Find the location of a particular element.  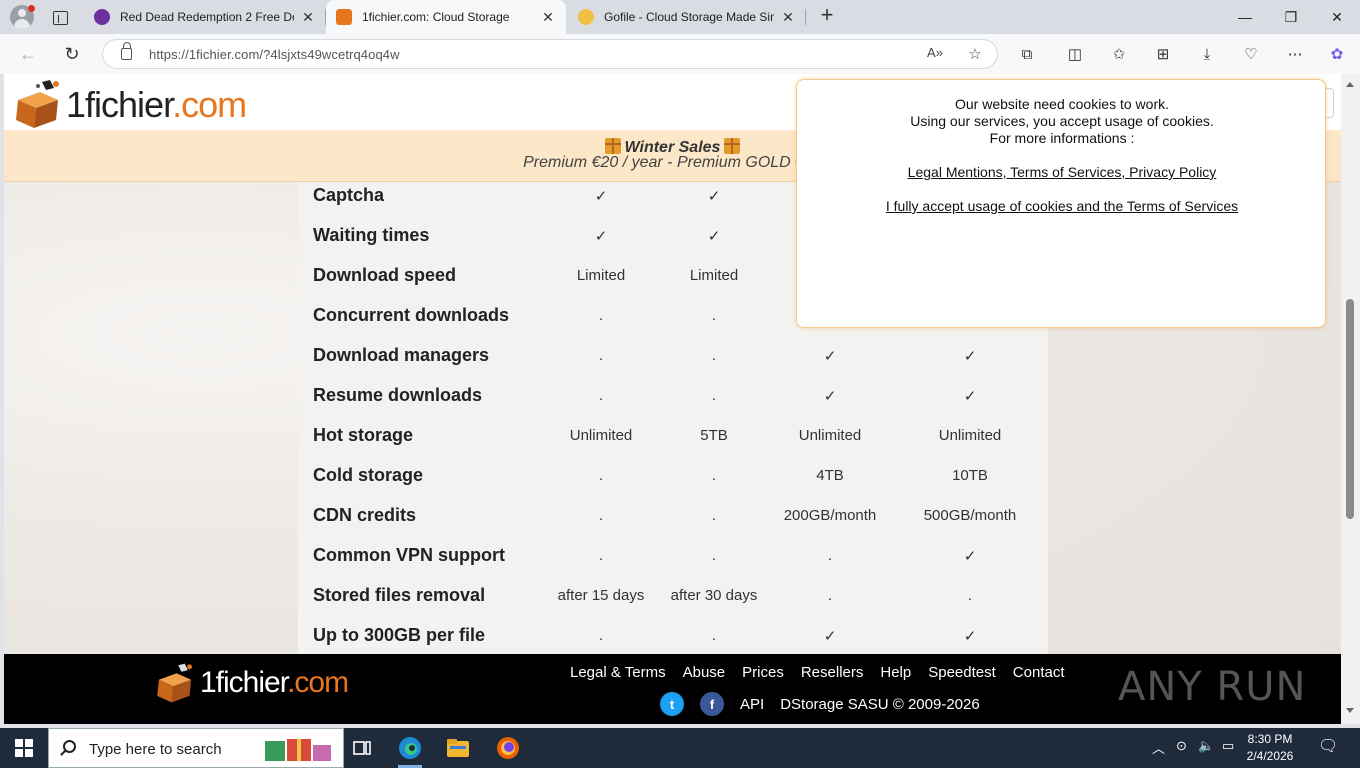

clock-time: 8:30 PM is located at coordinates (1270, 739).